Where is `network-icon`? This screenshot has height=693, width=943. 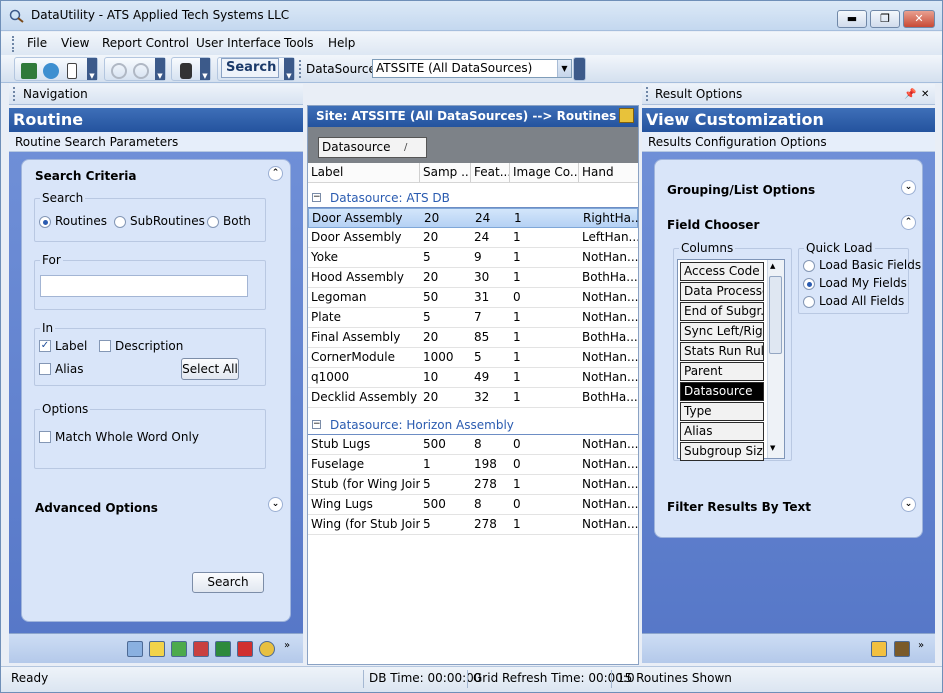 network-icon is located at coordinates (245, 649).